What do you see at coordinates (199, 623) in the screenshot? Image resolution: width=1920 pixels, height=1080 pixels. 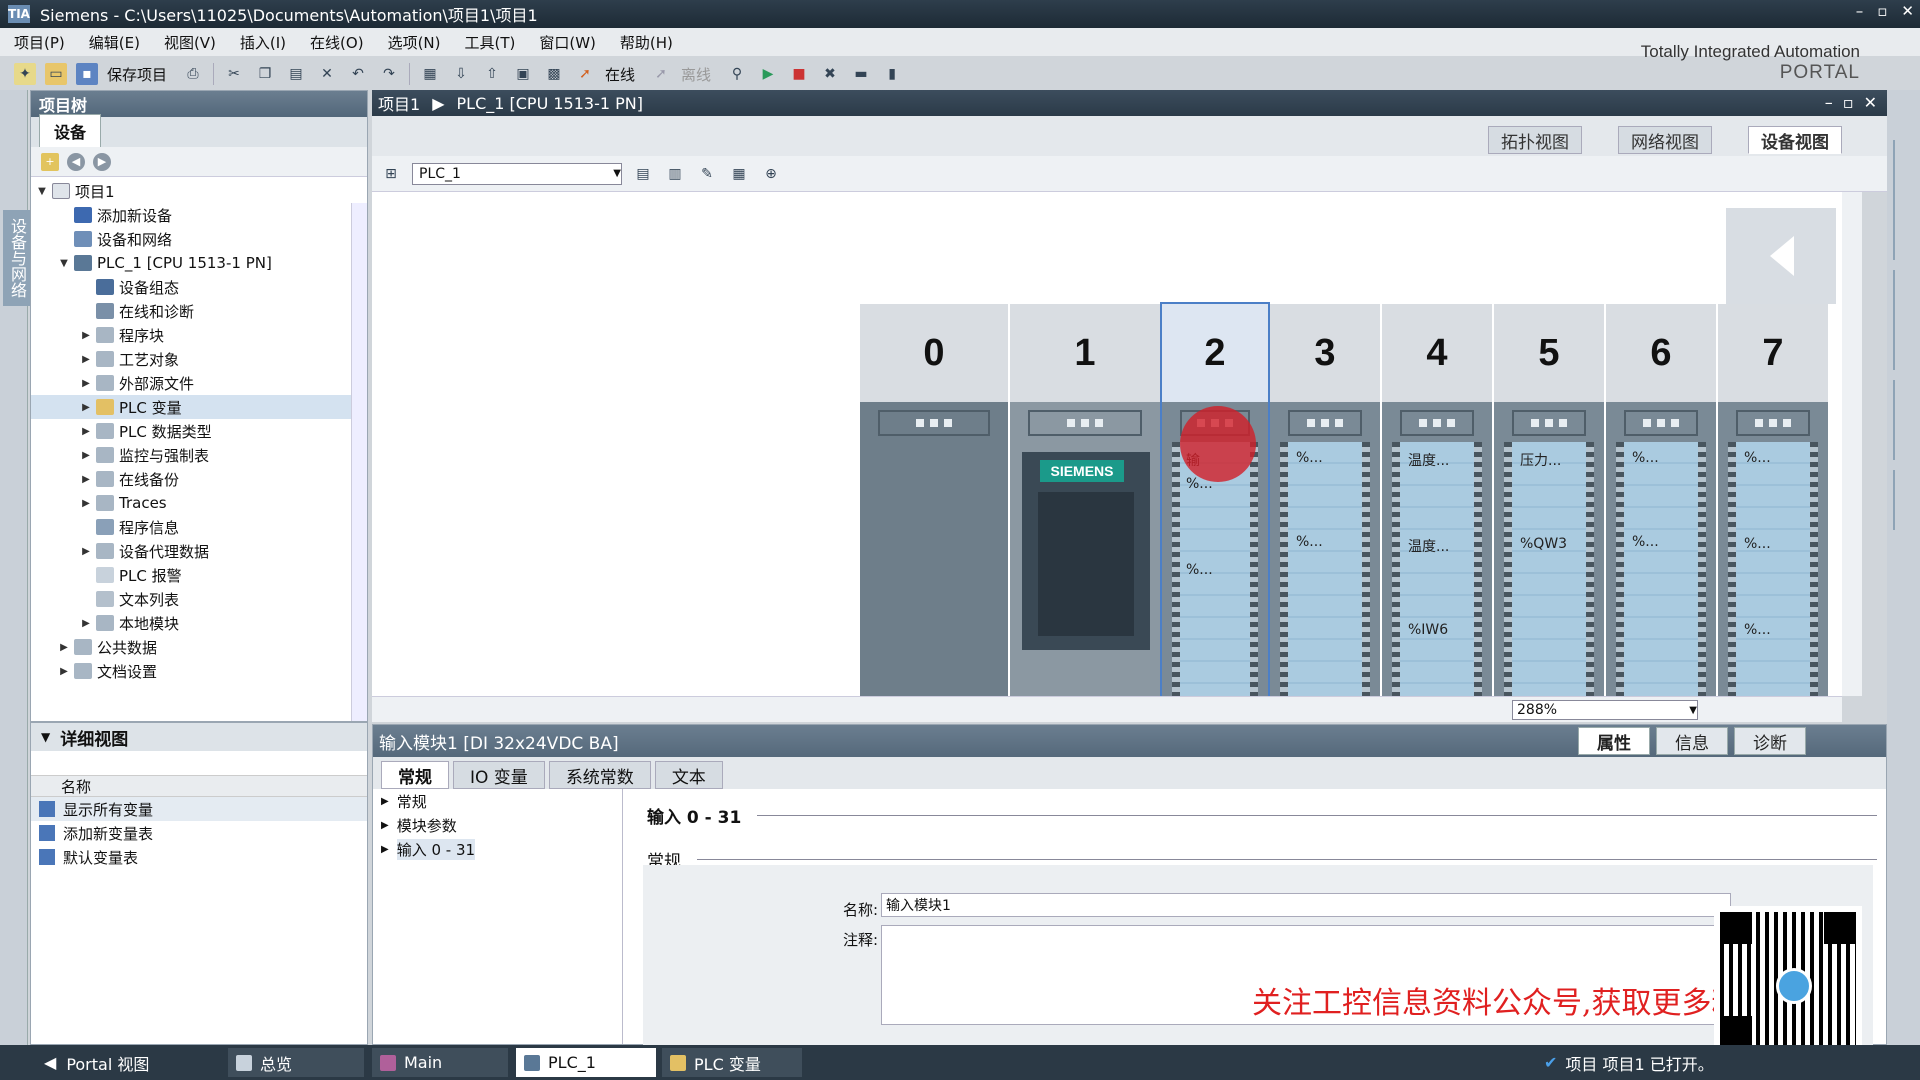 I see `tree-item-local-modules: ▶ 本地模块` at bounding box center [199, 623].